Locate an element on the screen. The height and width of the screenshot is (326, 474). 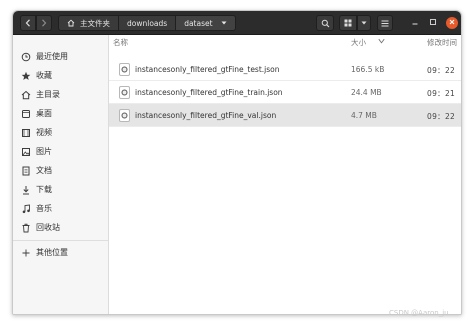
file-name: instancesonly_filtered_gtFine_test.json is located at coordinates (207, 69).